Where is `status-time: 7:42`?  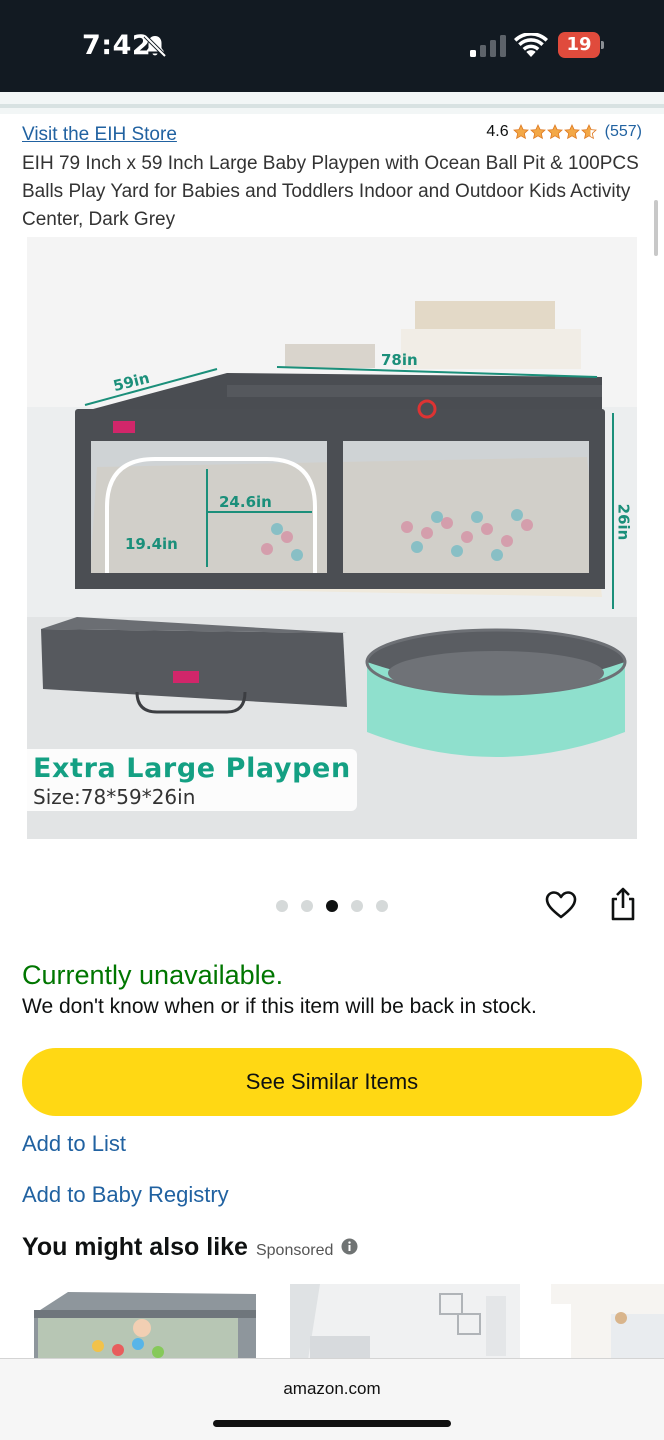 status-time: 7:42 is located at coordinates (117, 45).